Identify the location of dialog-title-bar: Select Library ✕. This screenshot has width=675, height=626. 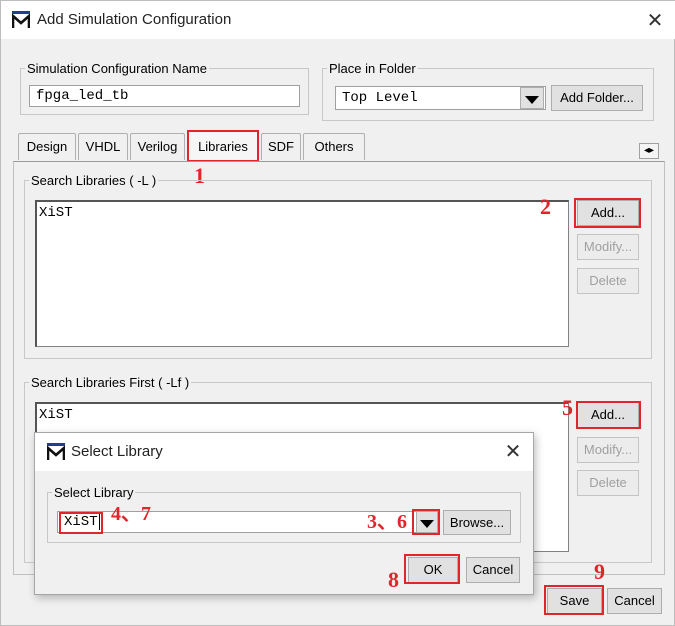
(284, 452).